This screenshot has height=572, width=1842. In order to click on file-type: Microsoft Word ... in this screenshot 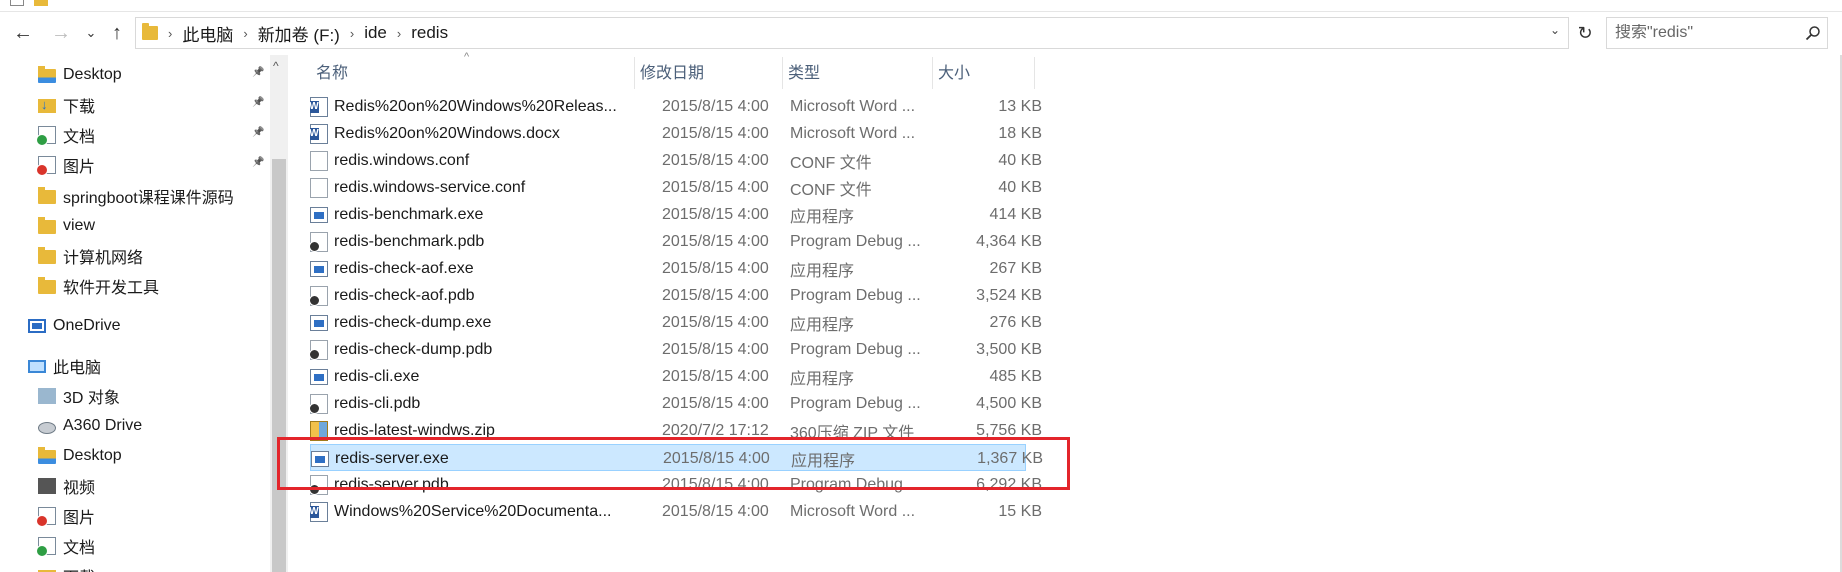, I will do `click(860, 133)`.